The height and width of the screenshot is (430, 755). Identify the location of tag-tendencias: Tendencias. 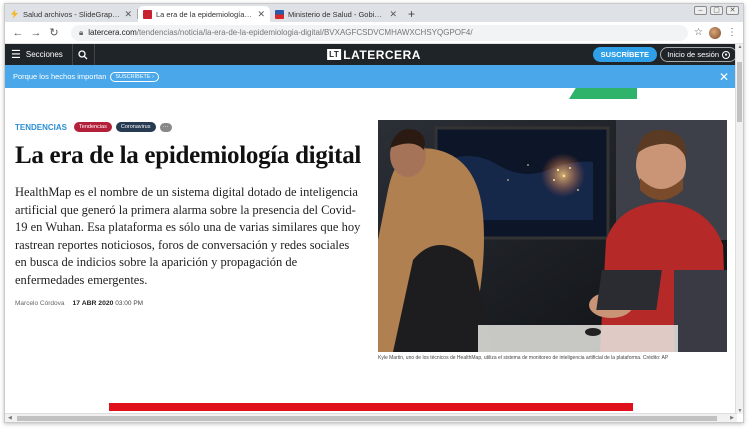
(93, 127).